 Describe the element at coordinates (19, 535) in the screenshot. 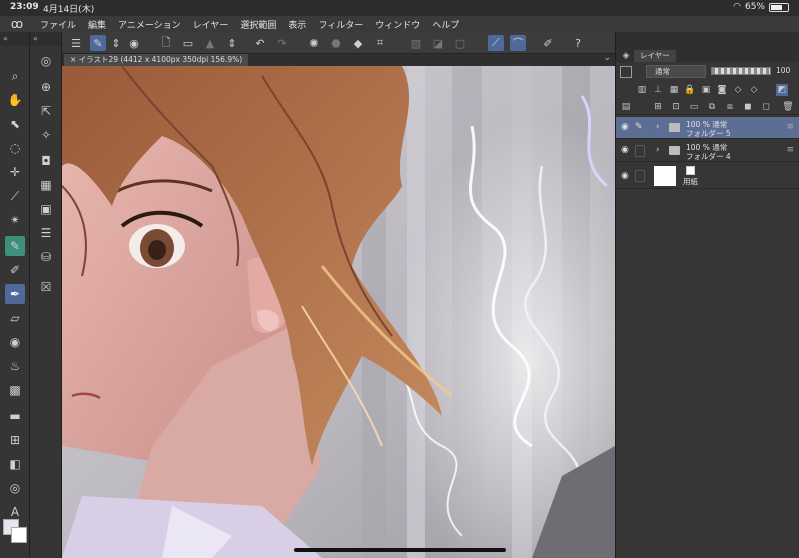

I see `sub-color-chip` at that location.